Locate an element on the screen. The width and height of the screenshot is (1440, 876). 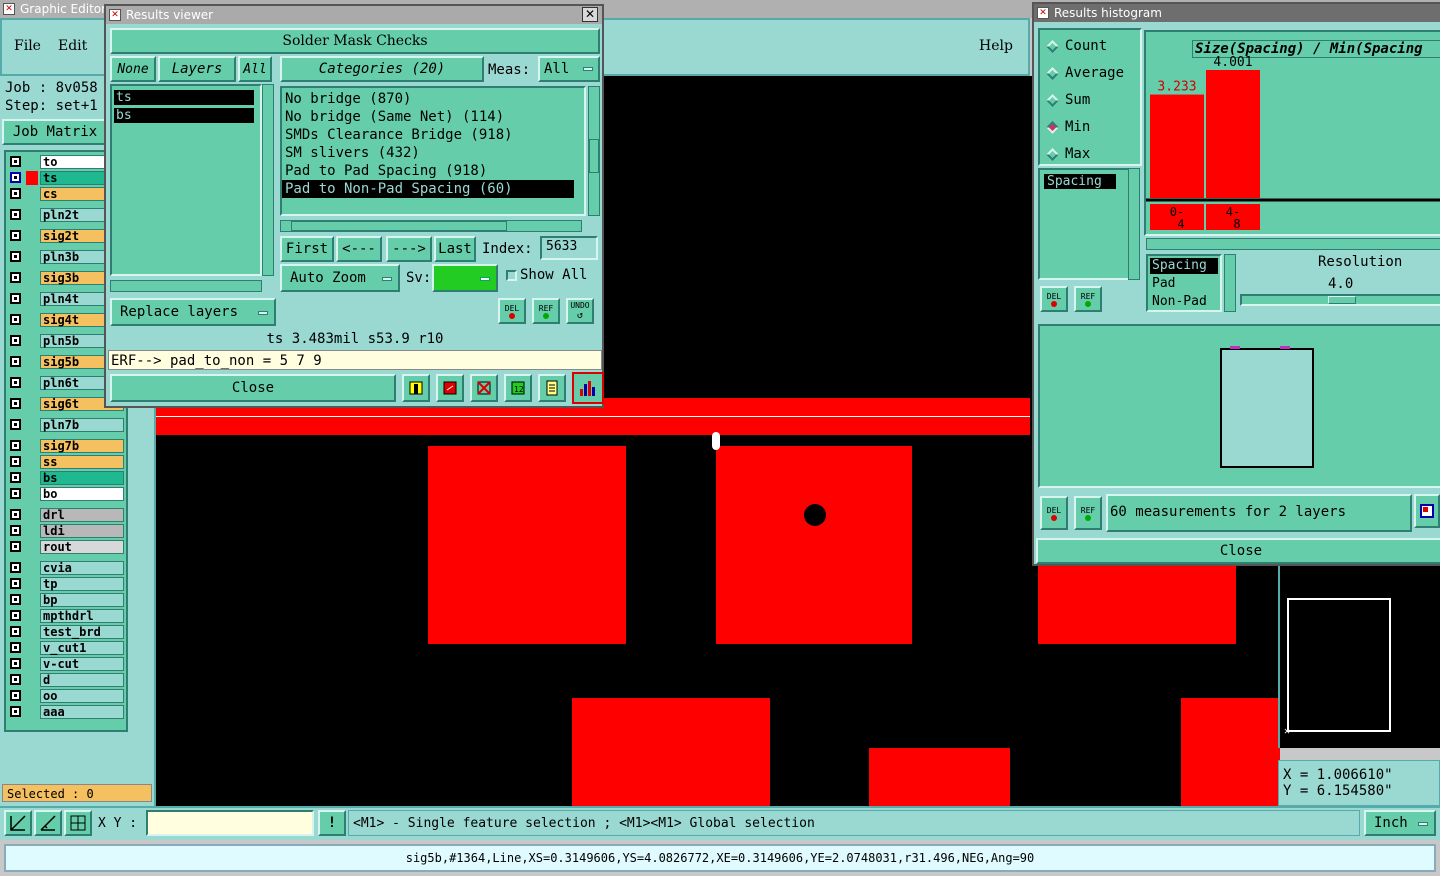
category-scrollbar-v is located at coordinates (594, 151).